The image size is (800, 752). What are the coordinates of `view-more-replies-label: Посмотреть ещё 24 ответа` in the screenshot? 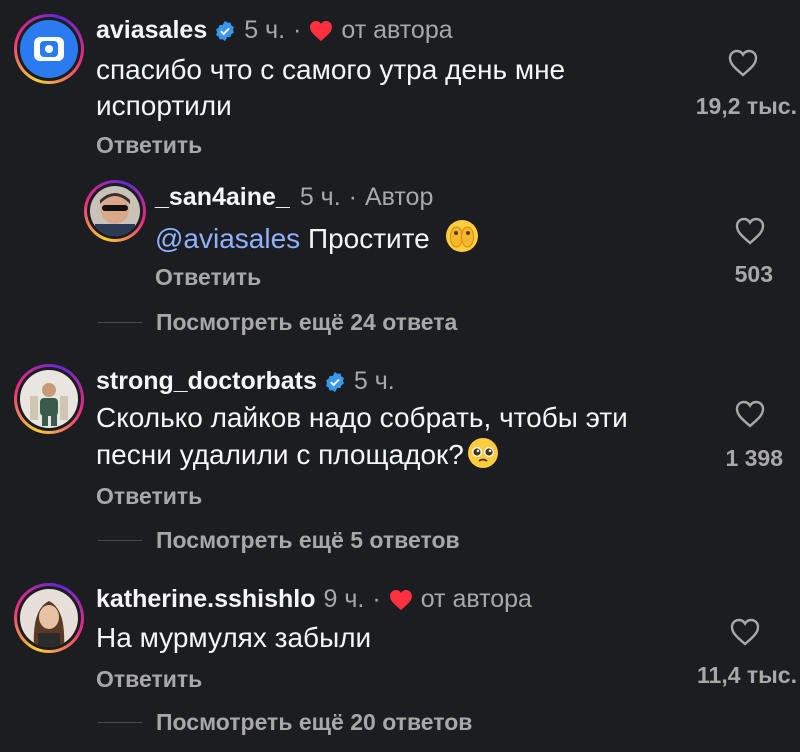 It's located at (307, 322).